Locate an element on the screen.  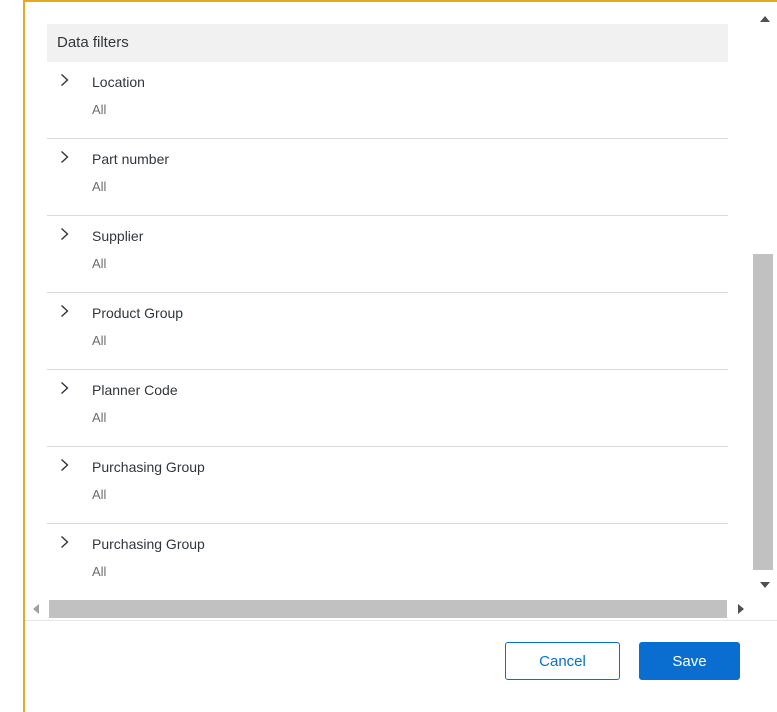
triangle-left-icon is located at coordinates (36, 609).